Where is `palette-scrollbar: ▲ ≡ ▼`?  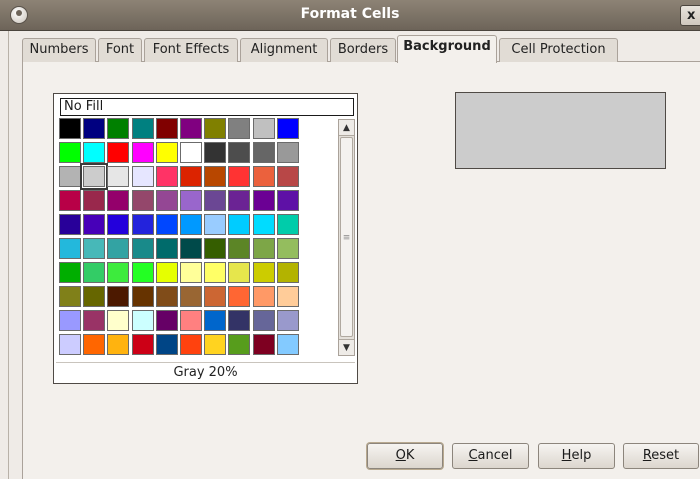 palette-scrollbar: ▲ ≡ ▼ is located at coordinates (346, 237).